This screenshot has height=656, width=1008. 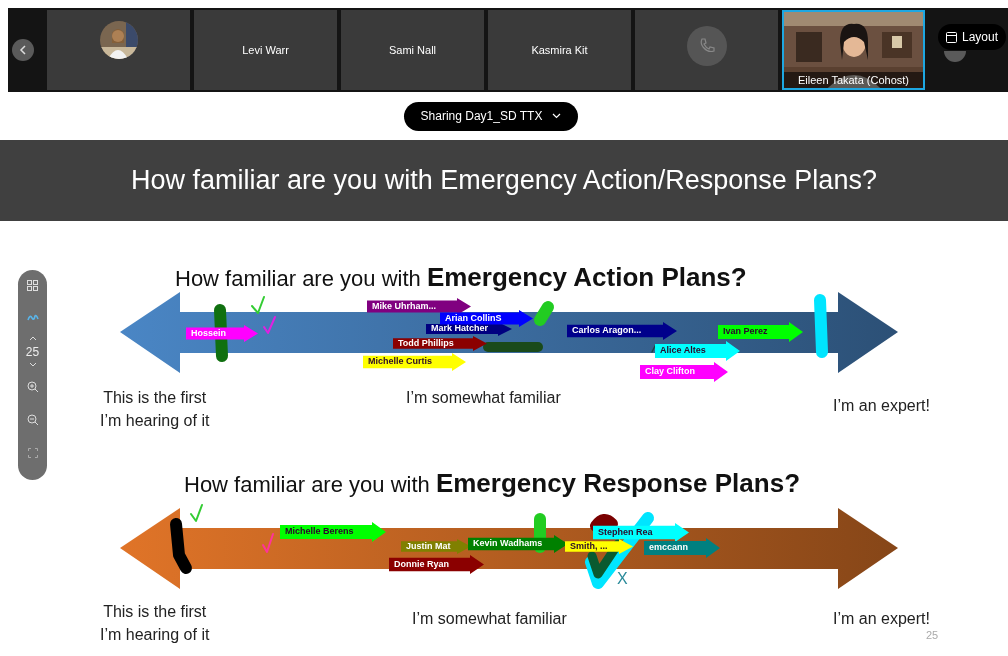 I want to click on fit-screen-icon, so click(x=32, y=453).